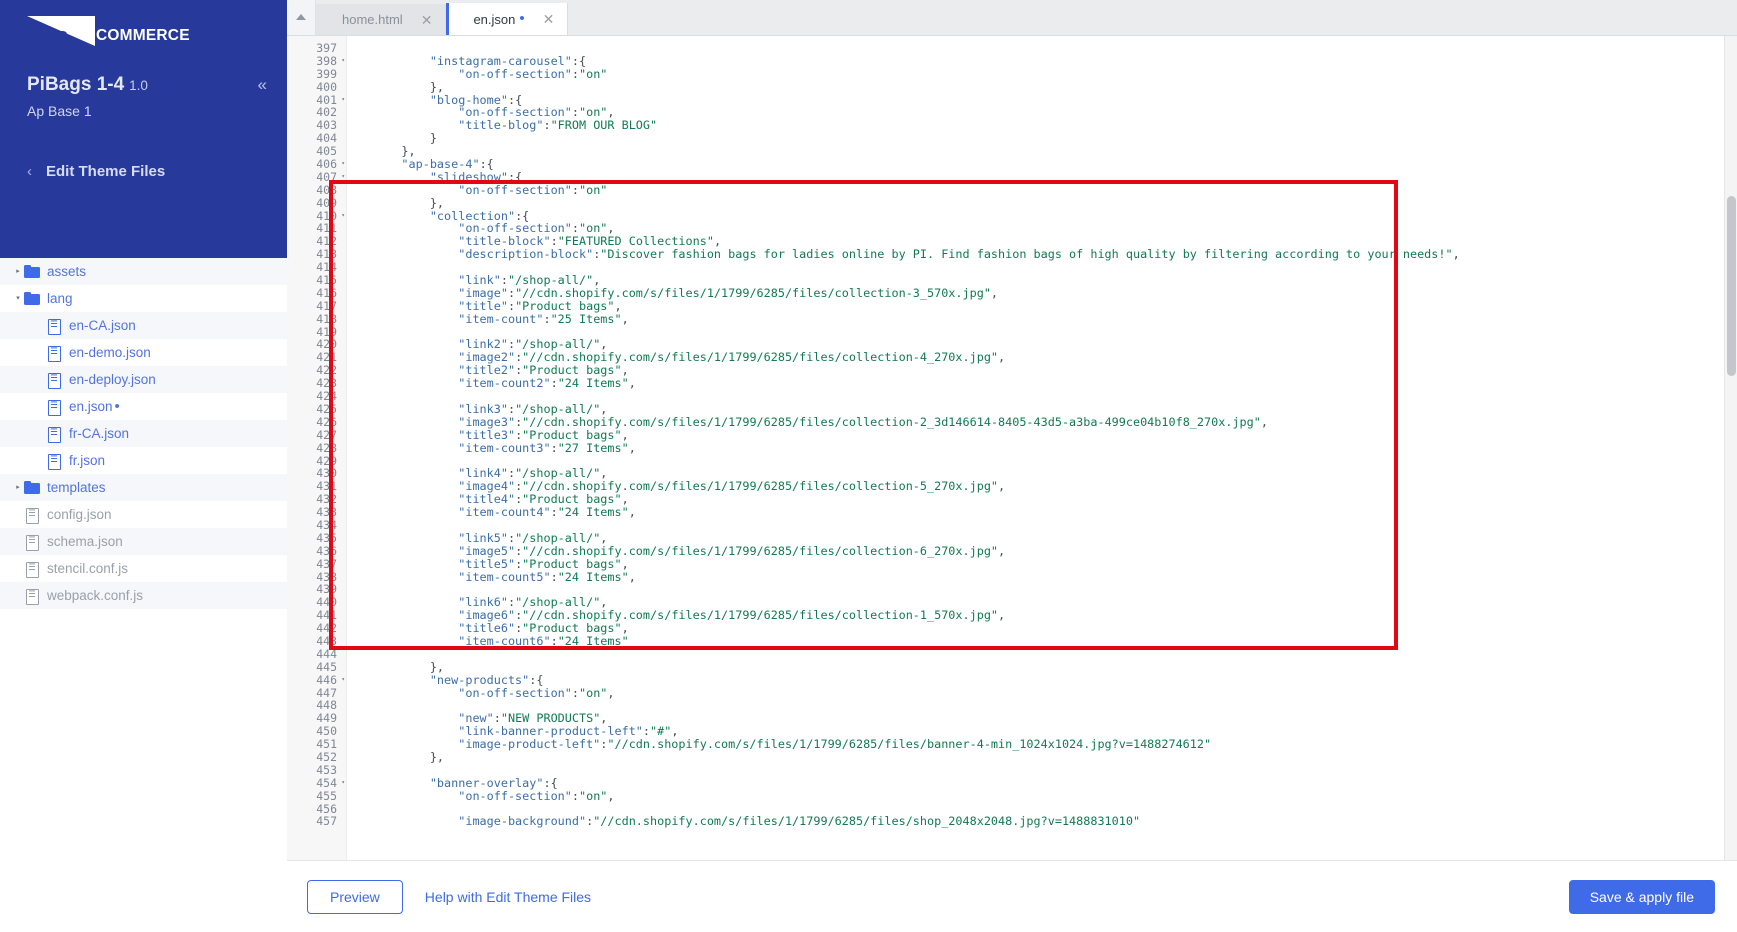  I want to click on json-key: "title-block", so click(504, 241).